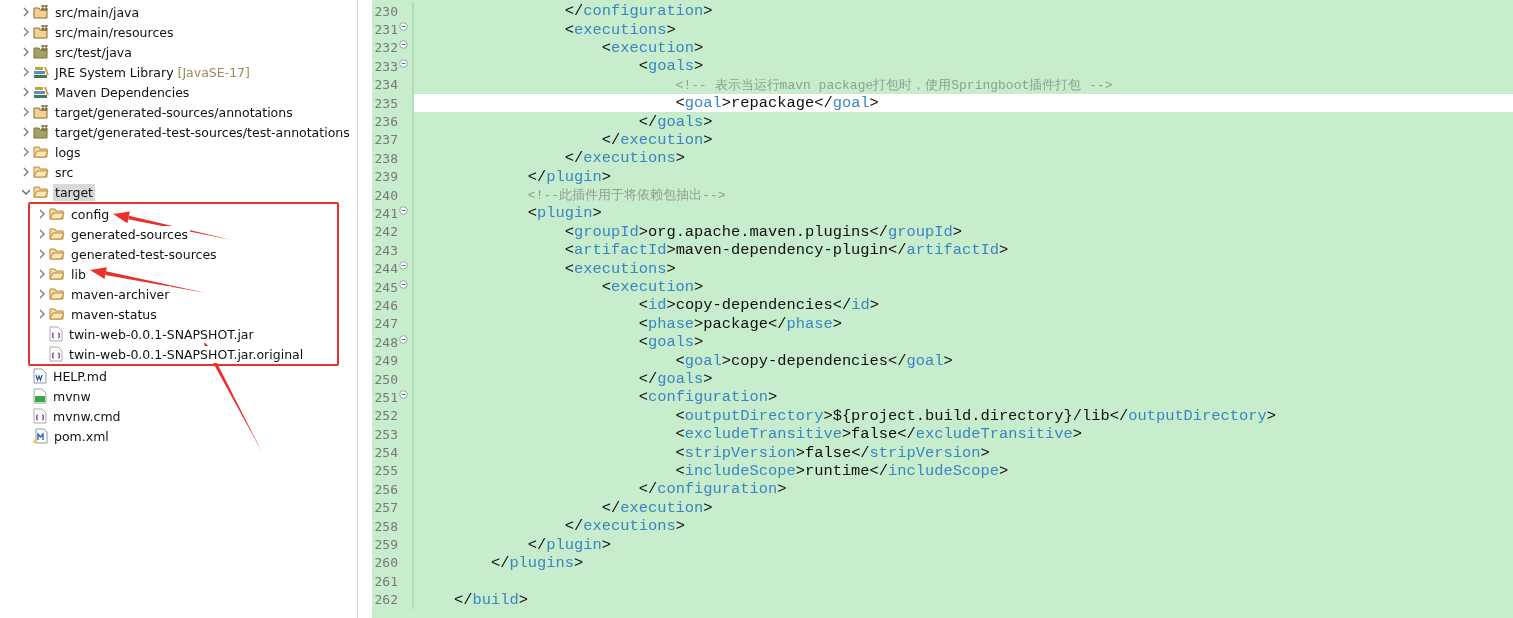 This screenshot has height=618, width=1513. What do you see at coordinates (975, 415) in the screenshot?
I see `code-line: <outputDirectory>${project.build.directory}/lib</outputDirectory>` at bounding box center [975, 415].